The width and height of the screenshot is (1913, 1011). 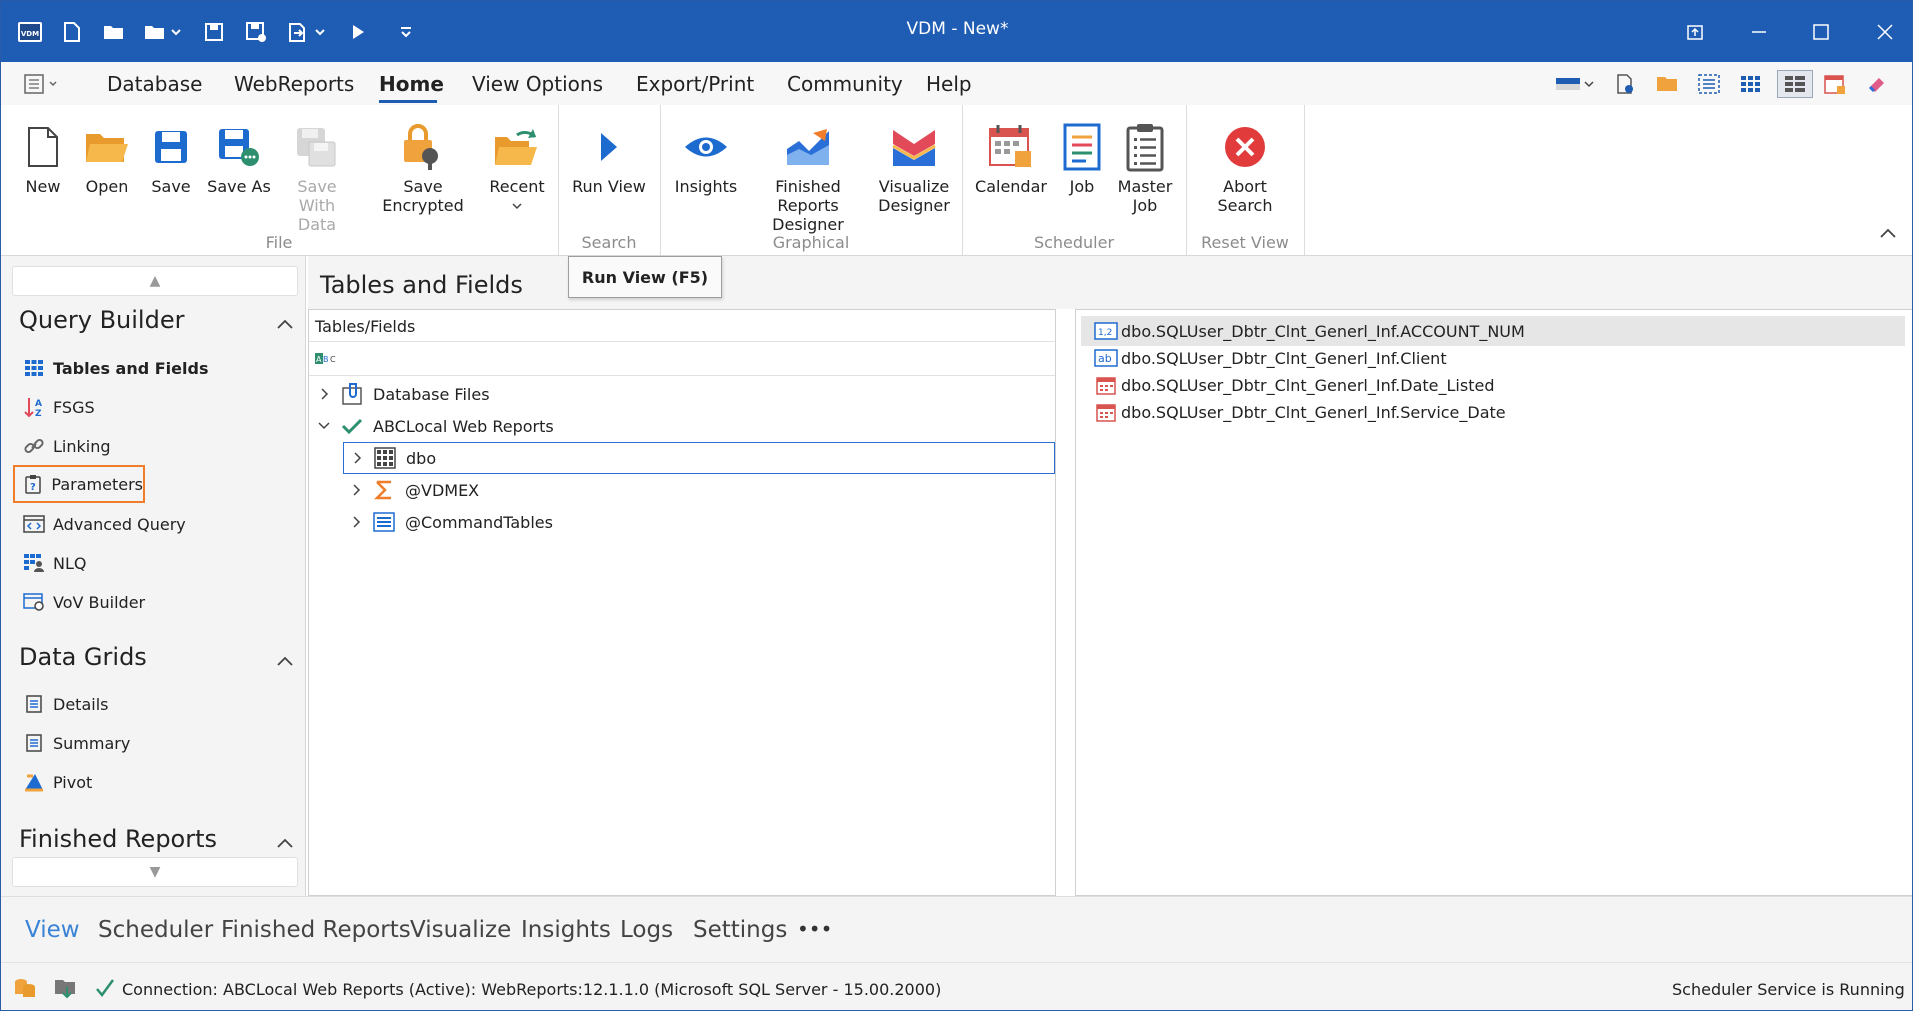 I want to click on minimize-icon, so click(x=1759, y=32).